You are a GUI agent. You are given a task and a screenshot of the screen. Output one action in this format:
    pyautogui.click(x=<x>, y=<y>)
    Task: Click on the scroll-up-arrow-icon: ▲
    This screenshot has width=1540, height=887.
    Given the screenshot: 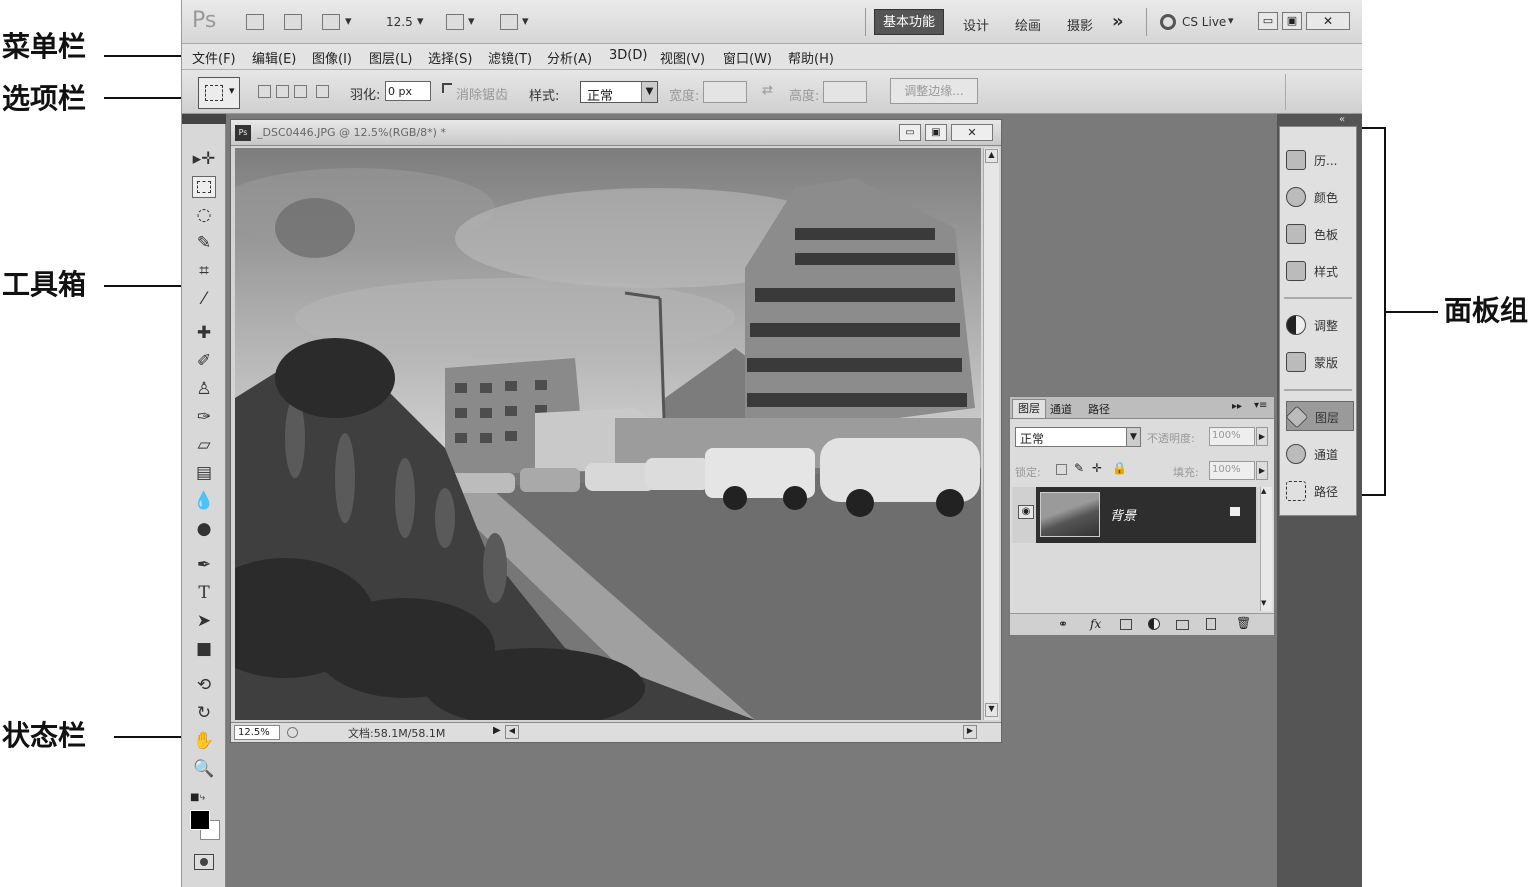 What is the action you would take?
    pyautogui.click(x=991, y=156)
    